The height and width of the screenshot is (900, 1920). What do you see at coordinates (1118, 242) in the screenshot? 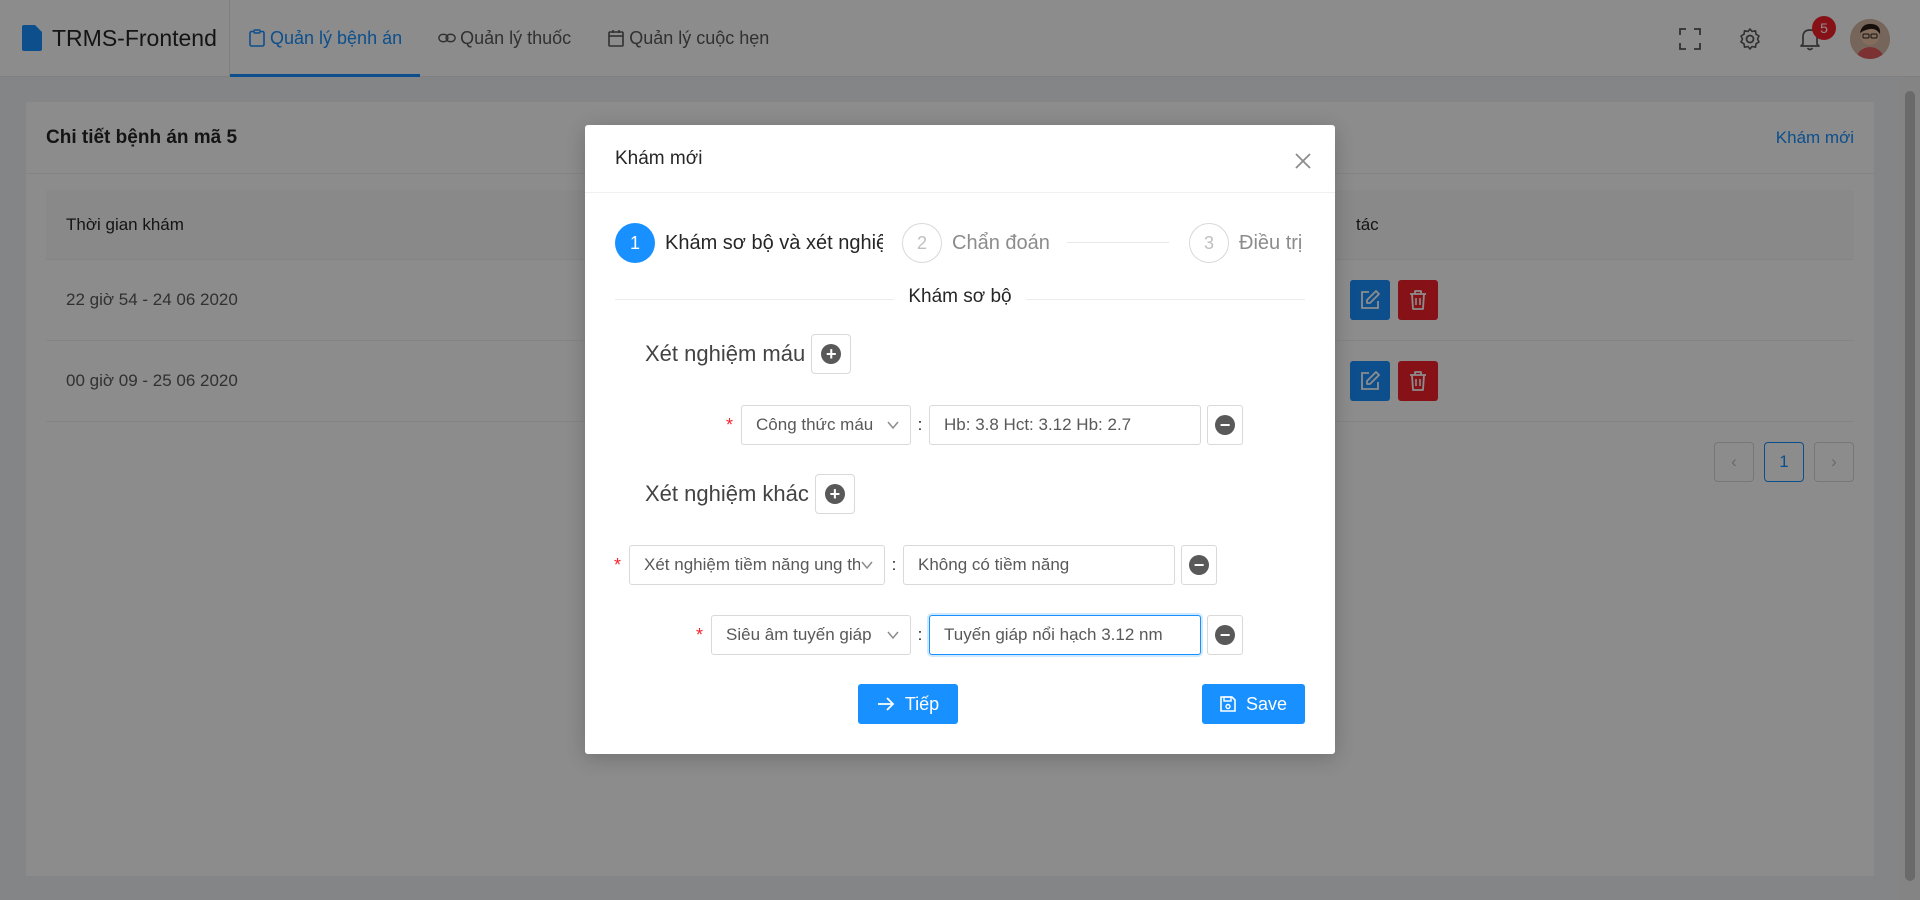
I see `step-connector` at bounding box center [1118, 242].